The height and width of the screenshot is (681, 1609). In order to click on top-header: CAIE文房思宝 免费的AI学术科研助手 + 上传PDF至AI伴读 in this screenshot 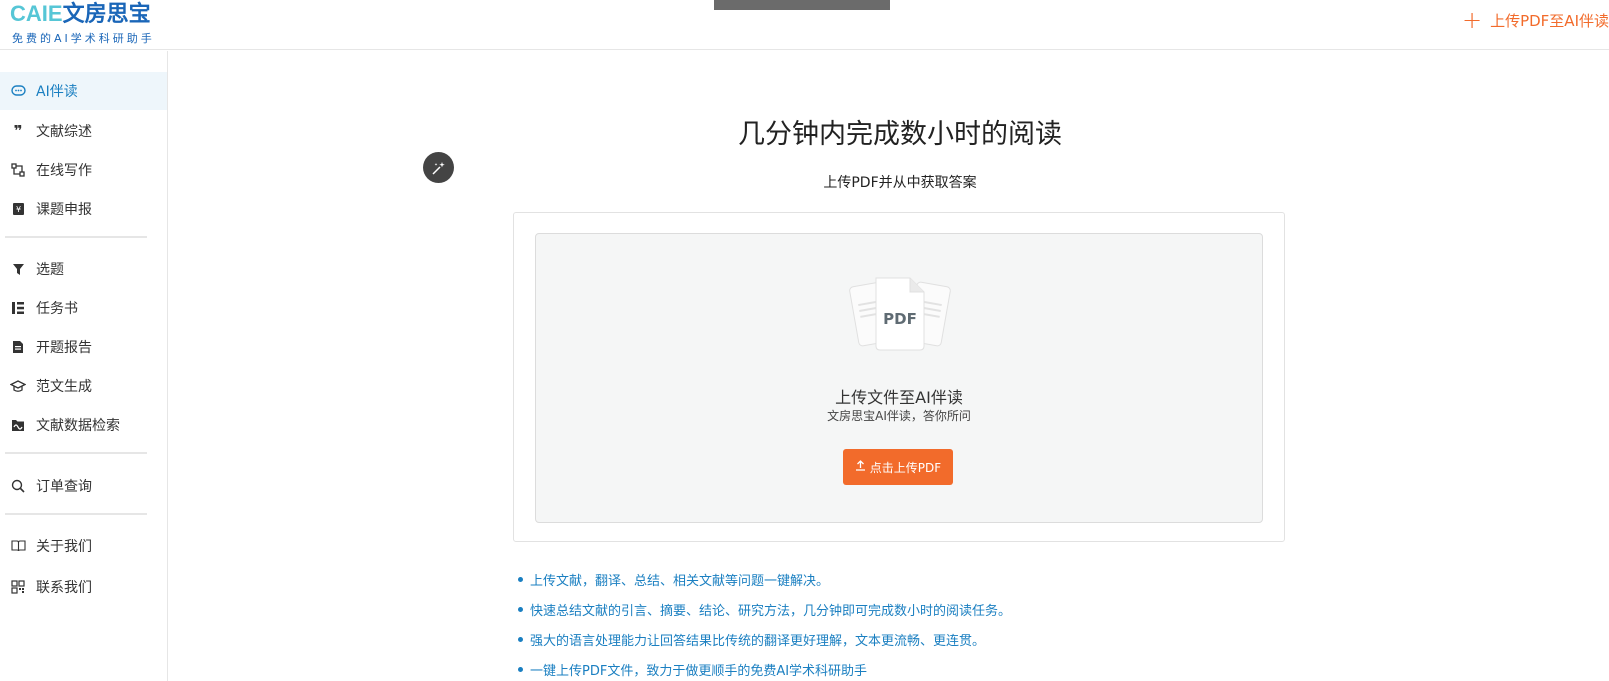, I will do `click(804, 25)`.